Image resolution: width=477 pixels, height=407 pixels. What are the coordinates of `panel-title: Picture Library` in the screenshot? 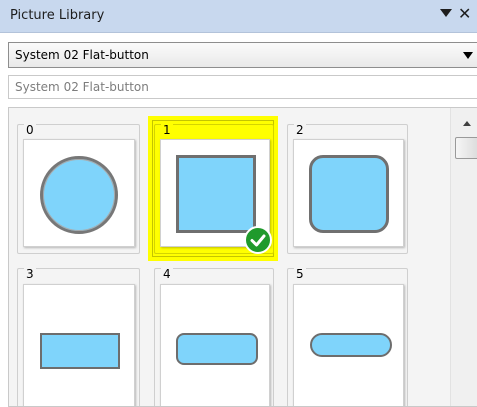 It's located at (57, 15).